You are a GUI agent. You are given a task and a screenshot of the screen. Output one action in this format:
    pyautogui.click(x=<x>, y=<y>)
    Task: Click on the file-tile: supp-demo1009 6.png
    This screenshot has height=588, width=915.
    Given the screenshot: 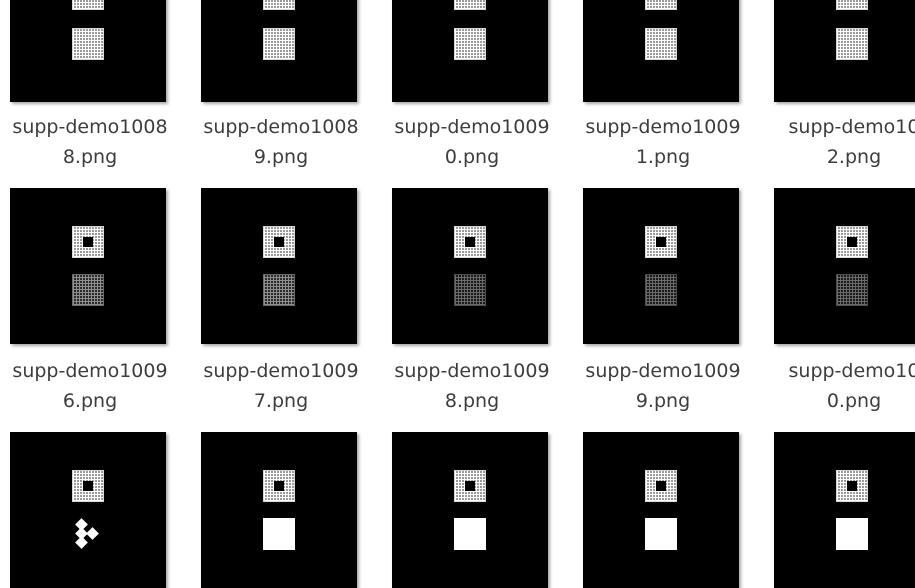 What is the action you would take?
    pyautogui.click(x=94, y=308)
    